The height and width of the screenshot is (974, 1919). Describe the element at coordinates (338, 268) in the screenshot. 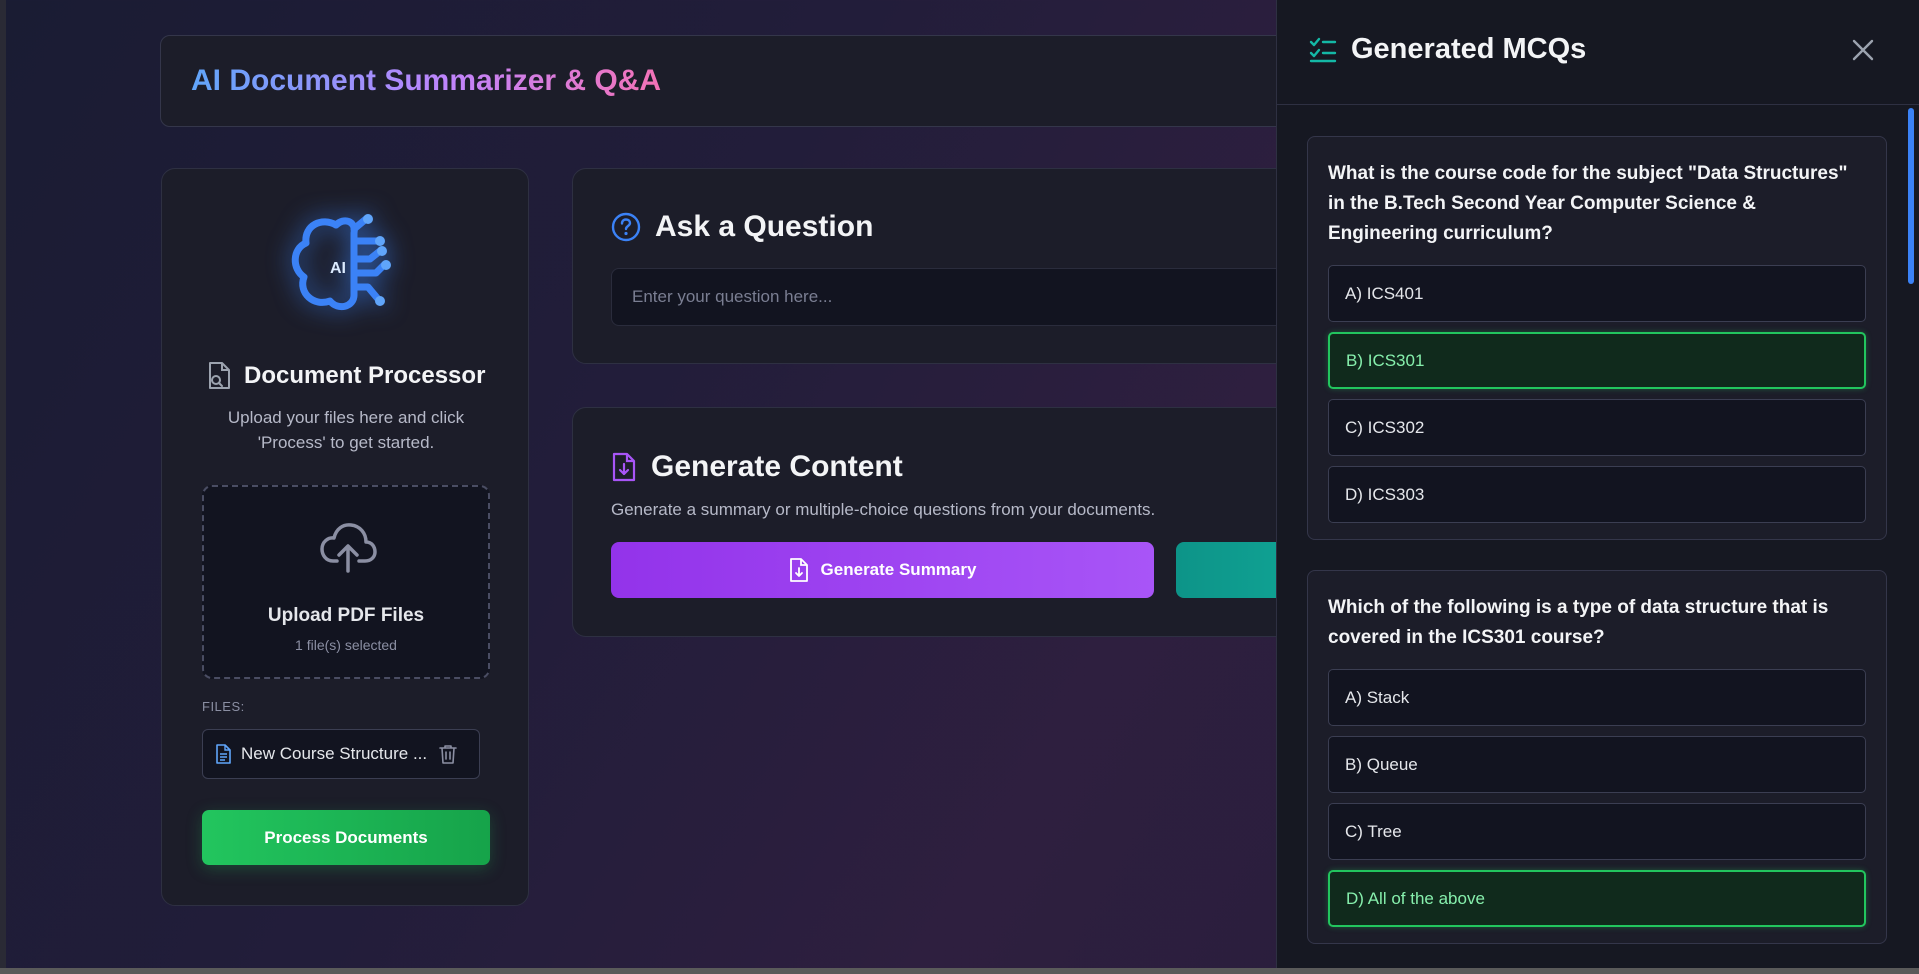

I see `svg-text: AI` at that location.